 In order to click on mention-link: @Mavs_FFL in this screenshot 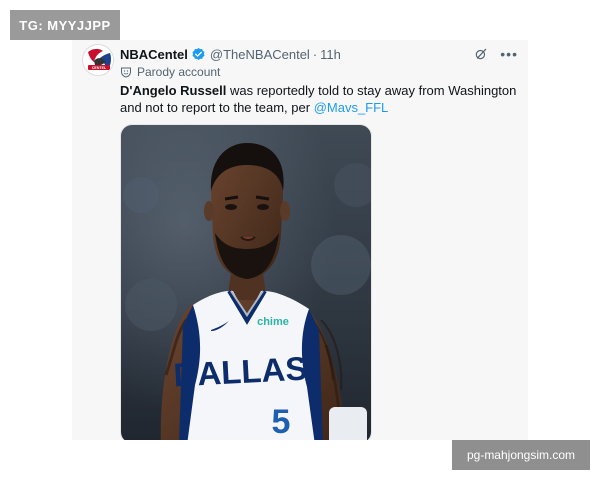, I will do `click(351, 107)`.